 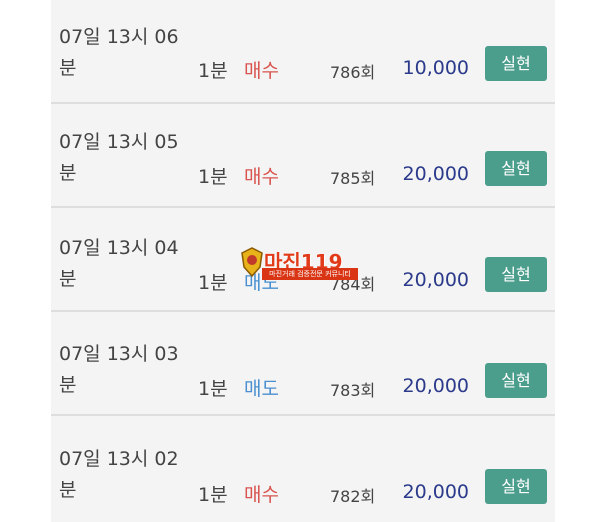 What do you see at coordinates (252, 262) in the screenshot?
I see `badge-icon` at bounding box center [252, 262].